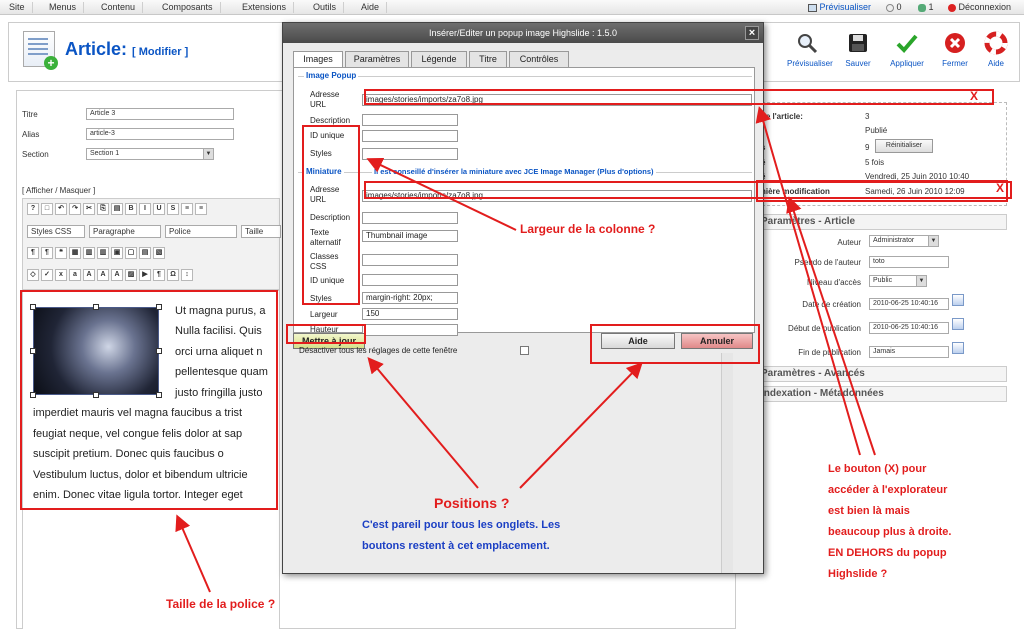 The height and width of the screenshot is (629, 1024). What do you see at coordinates (56, 231) in the screenshot?
I see `styles-css-select: Styles CSS` at bounding box center [56, 231].